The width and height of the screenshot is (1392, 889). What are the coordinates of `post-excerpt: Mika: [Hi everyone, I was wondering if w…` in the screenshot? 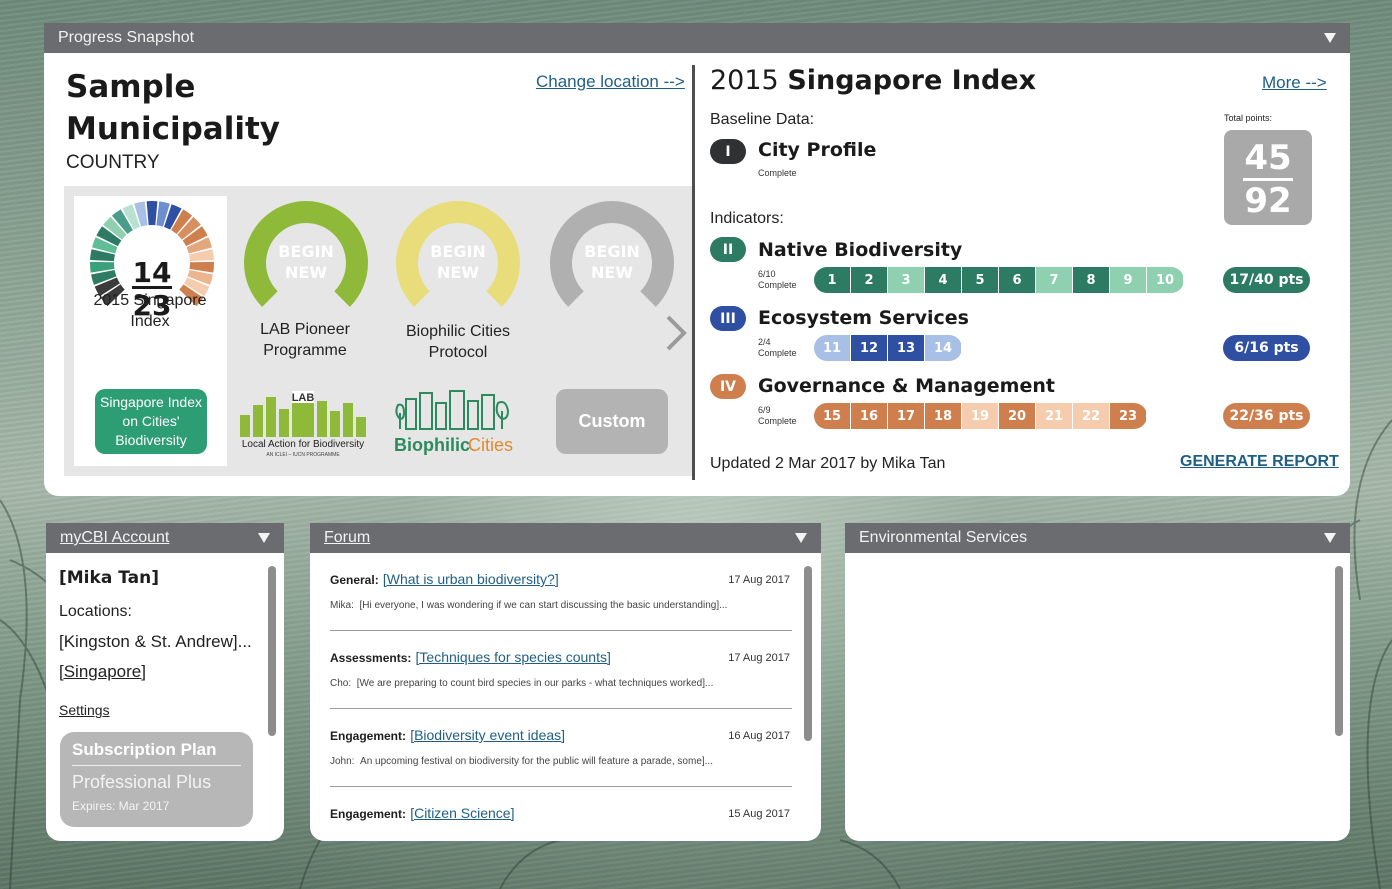 It's located at (528, 605).